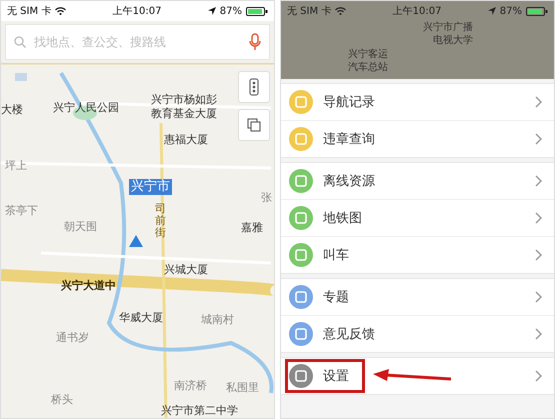 The width and height of the screenshot is (555, 419). I want to click on map-label: 茶亭下, so click(21, 211).